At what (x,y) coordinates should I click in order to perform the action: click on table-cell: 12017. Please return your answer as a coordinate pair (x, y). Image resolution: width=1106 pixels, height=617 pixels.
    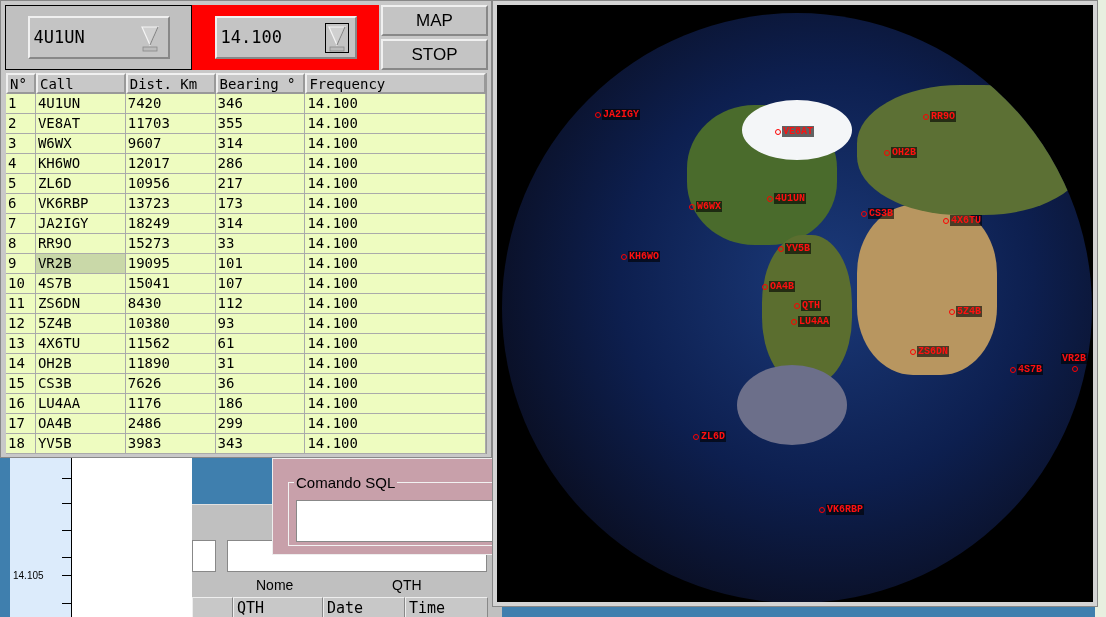
    Looking at the image, I should click on (170, 164).